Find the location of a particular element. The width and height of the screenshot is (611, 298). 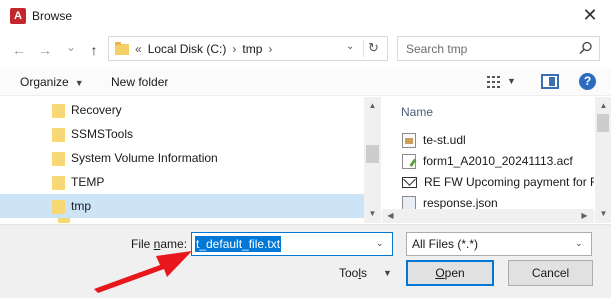

tree-item-system-volume-information: System Volume Information is located at coordinates (182, 158).